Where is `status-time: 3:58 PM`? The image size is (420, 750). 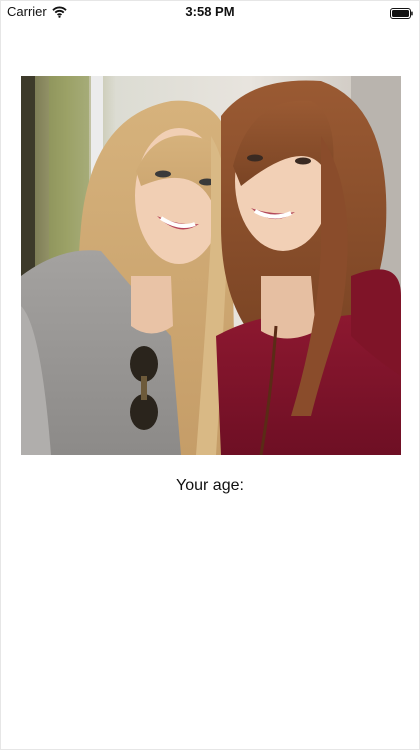
status-time: 3:58 PM is located at coordinates (210, 11).